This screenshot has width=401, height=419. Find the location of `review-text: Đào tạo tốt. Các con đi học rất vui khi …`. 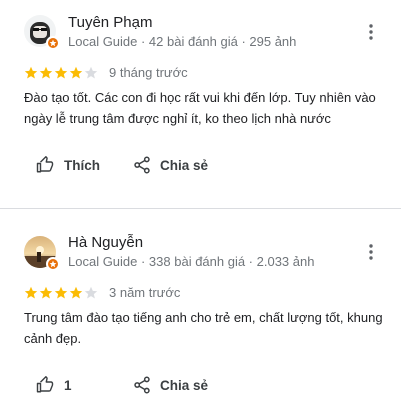

review-text: Đào tạo tốt. Các con đi học rất vui khi … is located at coordinates (200, 108).